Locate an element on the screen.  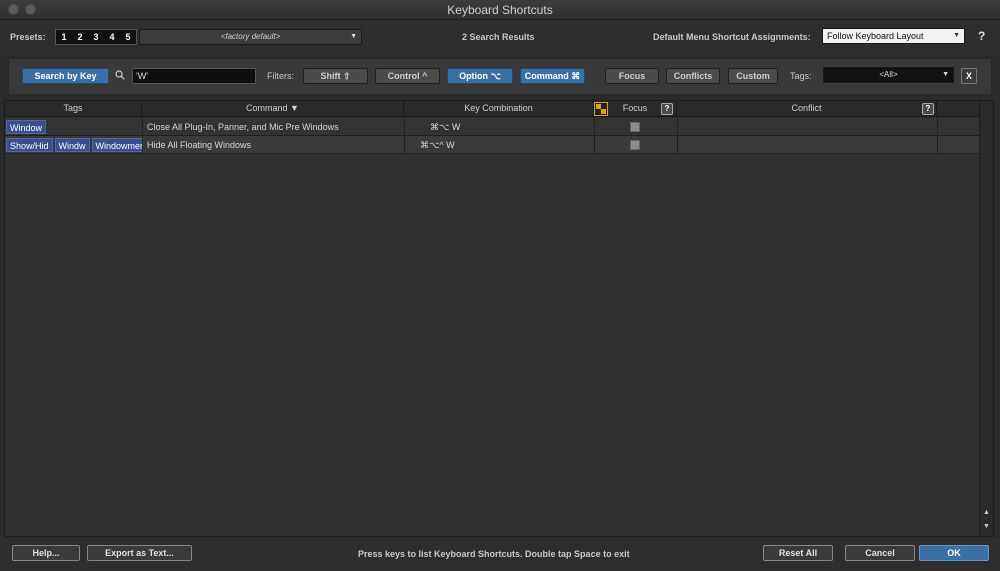
window-title: Keyboard Shortcuts is located at coordinates (500, 10).